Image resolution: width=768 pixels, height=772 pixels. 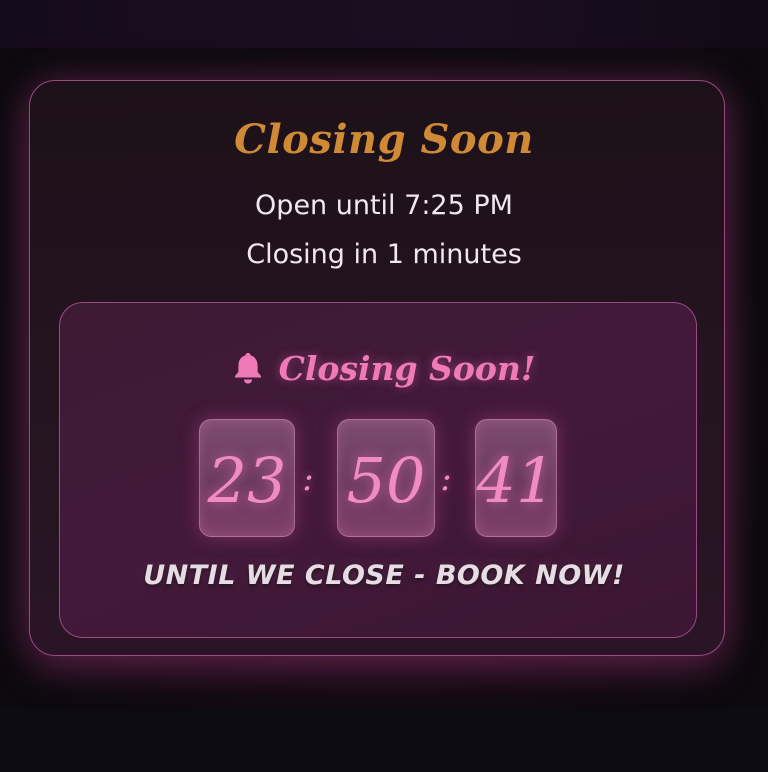 I want to click on minutes-tile: 50, so click(x=386, y=478).